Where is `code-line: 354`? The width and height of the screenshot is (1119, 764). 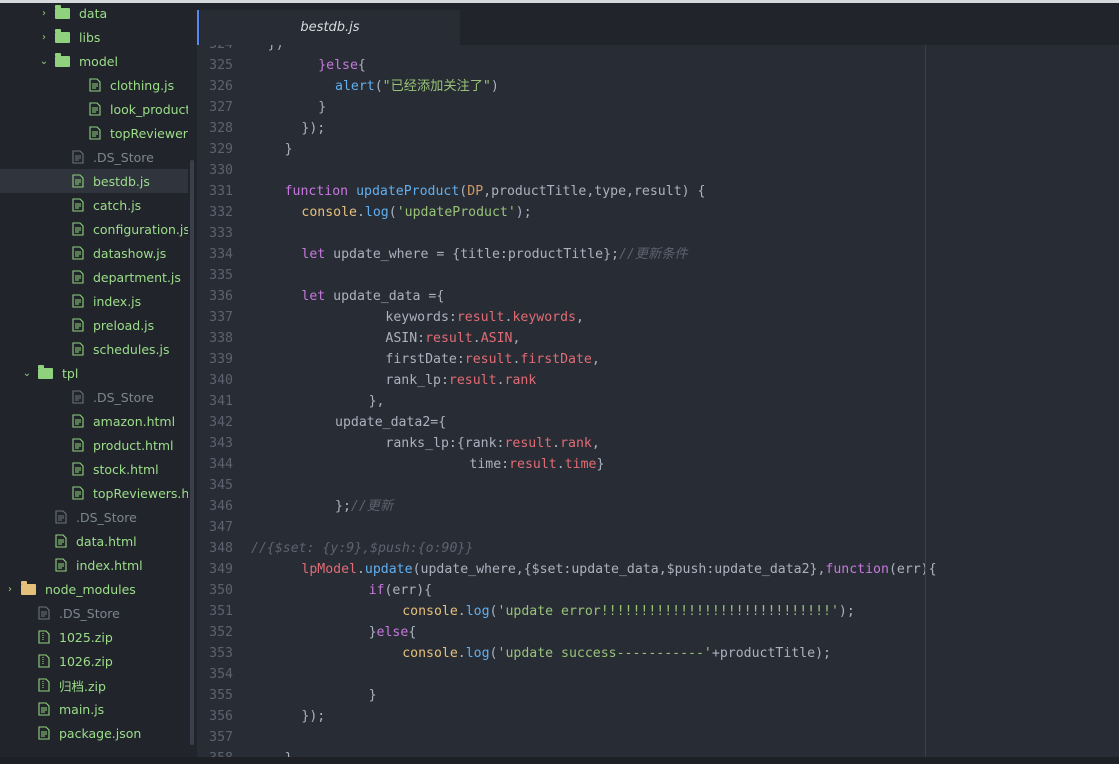 code-line: 354 is located at coordinates (658, 674).